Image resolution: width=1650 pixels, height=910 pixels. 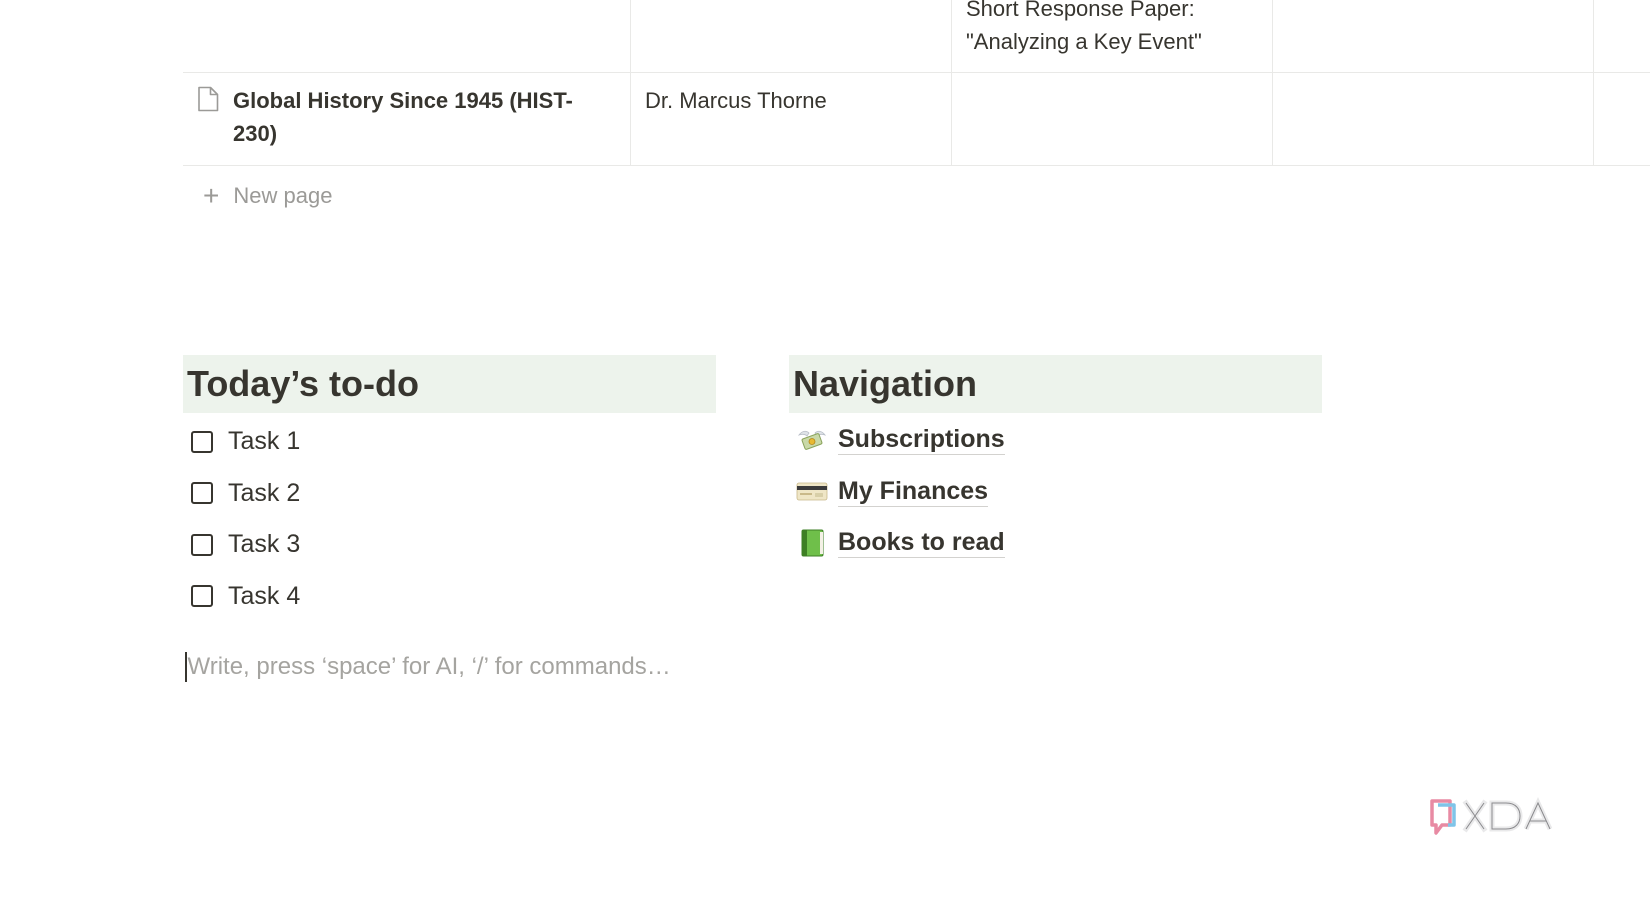 What do you see at coordinates (812, 491) in the screenshot?
I see `credit-card-icon` at bounding box center [812, 491].